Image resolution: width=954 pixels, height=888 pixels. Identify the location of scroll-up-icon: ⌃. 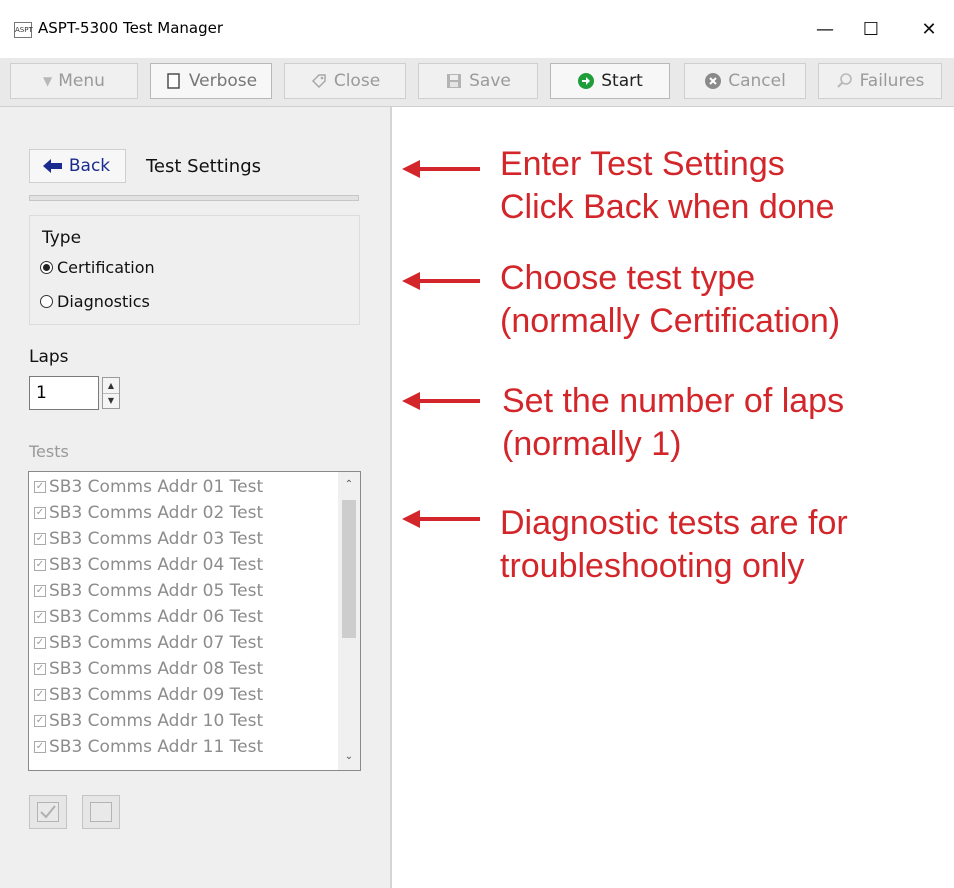
(349, 485).